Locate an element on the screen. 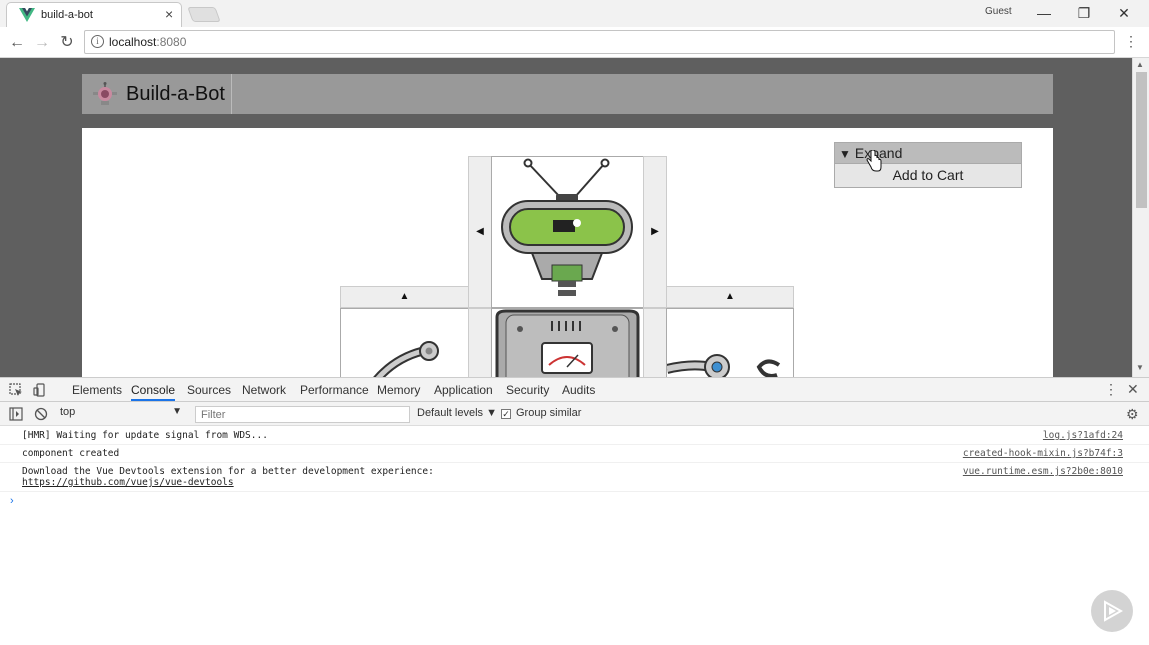 Image resolution: width=1149 pixels, height=645 pixels. head-next-button: ▶ is located at coordinates (655, 232).